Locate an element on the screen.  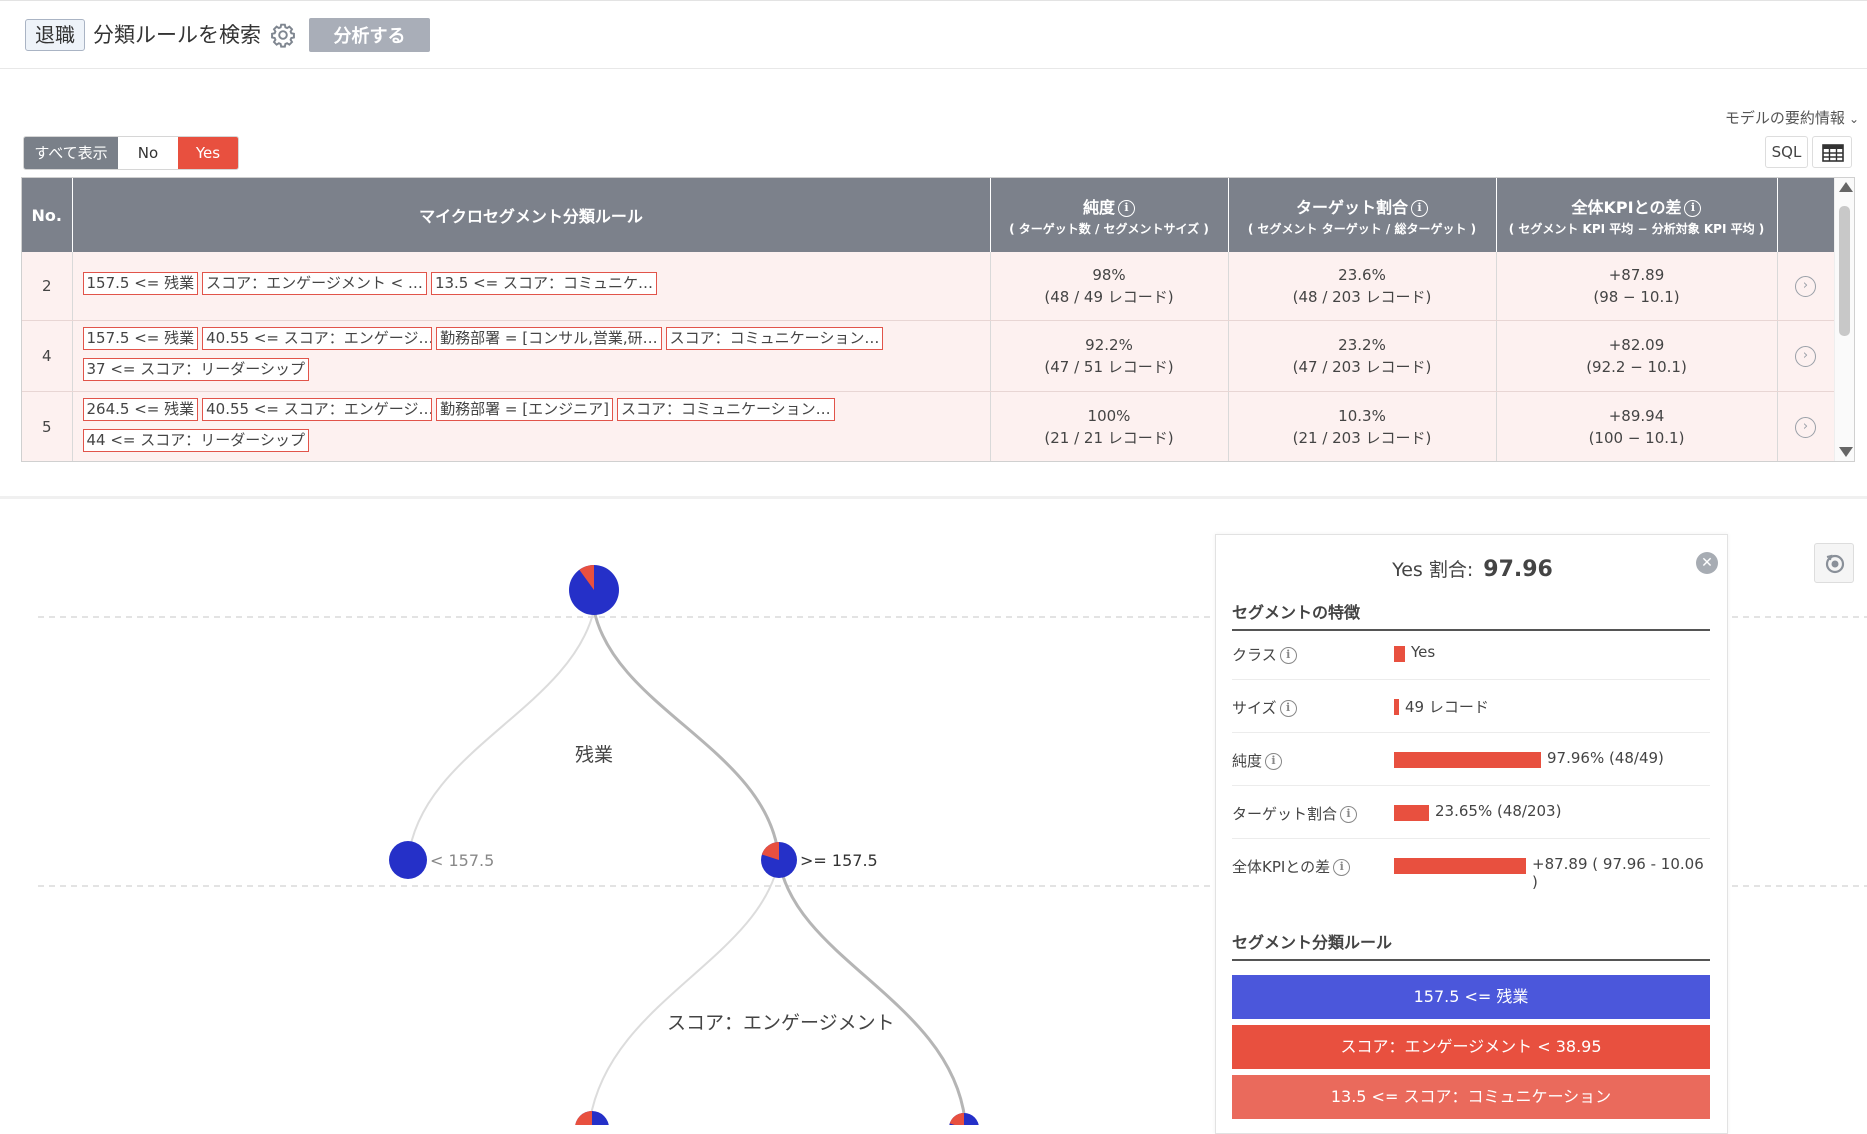
model-summary-link: モデルの要約情報 ⌄ is located at coordinates (1792, 117).